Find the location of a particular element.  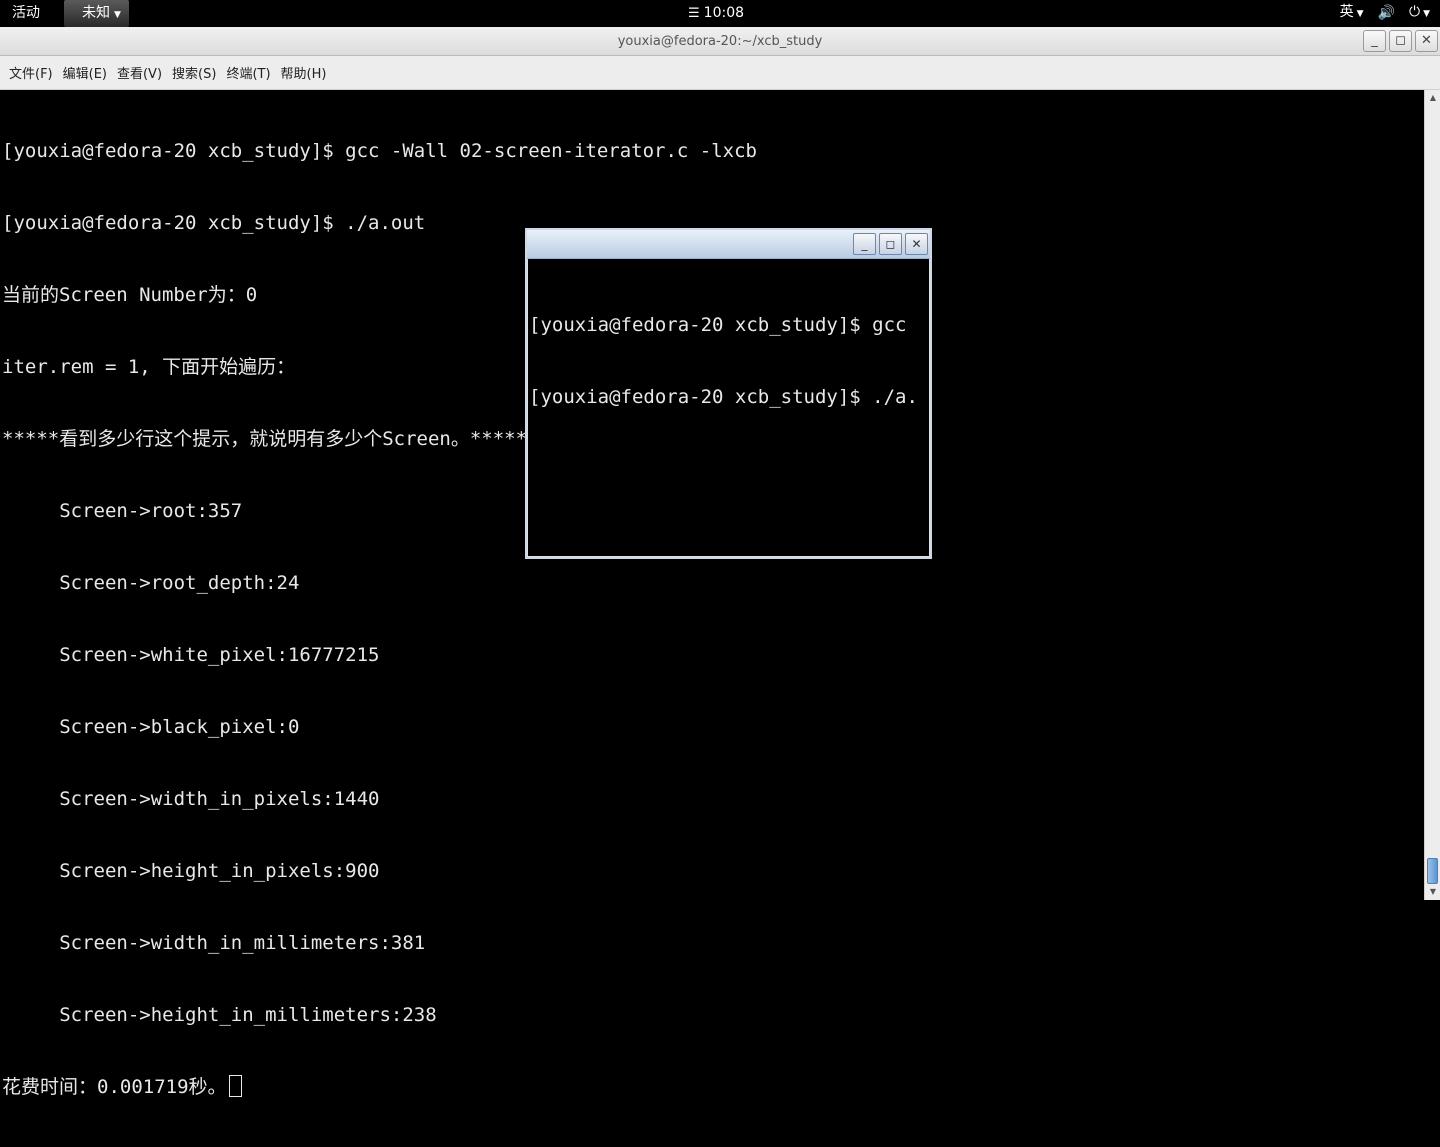

terminal-line: Screen->width_in_pixels:1440 is located at coordinates (191, 799).